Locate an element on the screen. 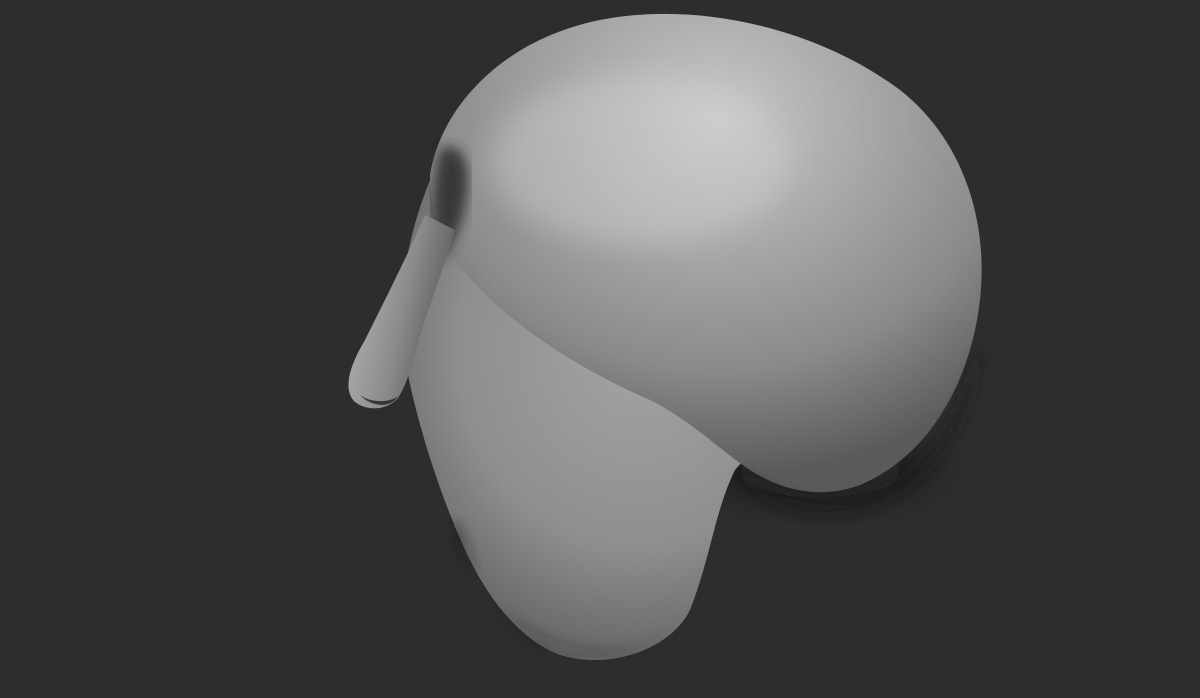 This screenshot has width=1200, height=698. cranium-highlight is located at coordinates (640, 160).